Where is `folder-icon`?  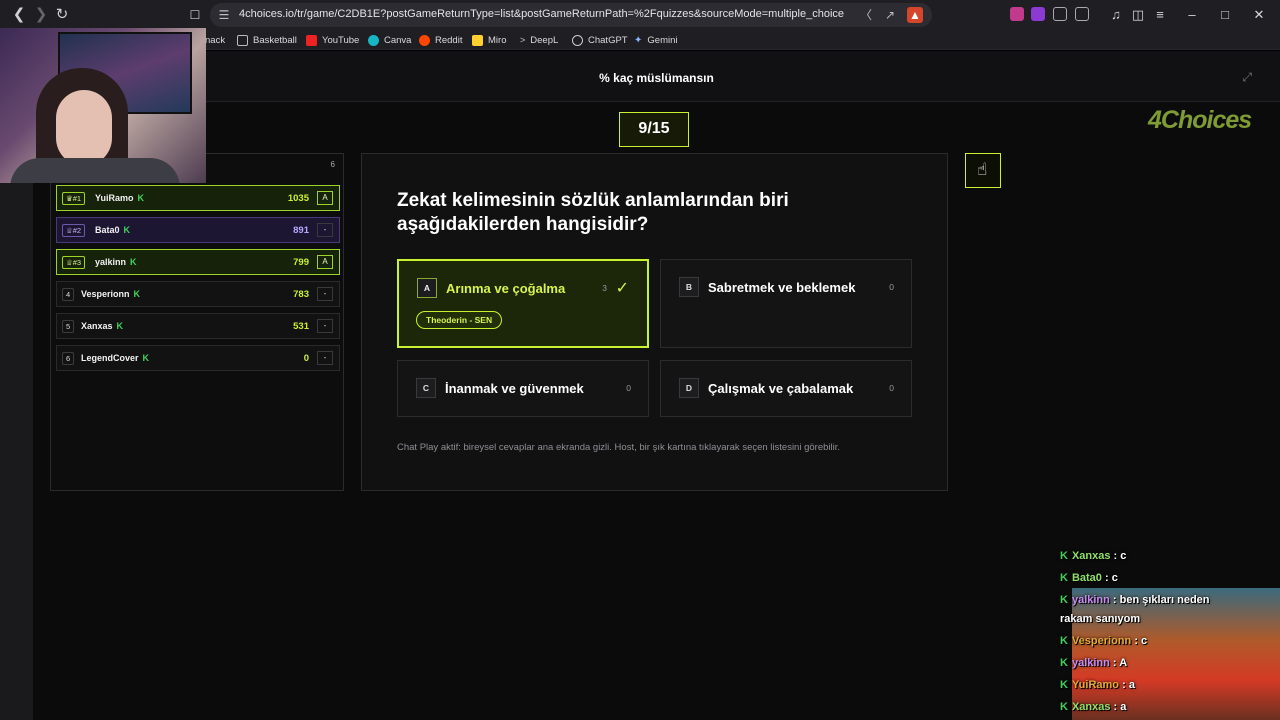 folder-icon is located at coordinates (242, 40).